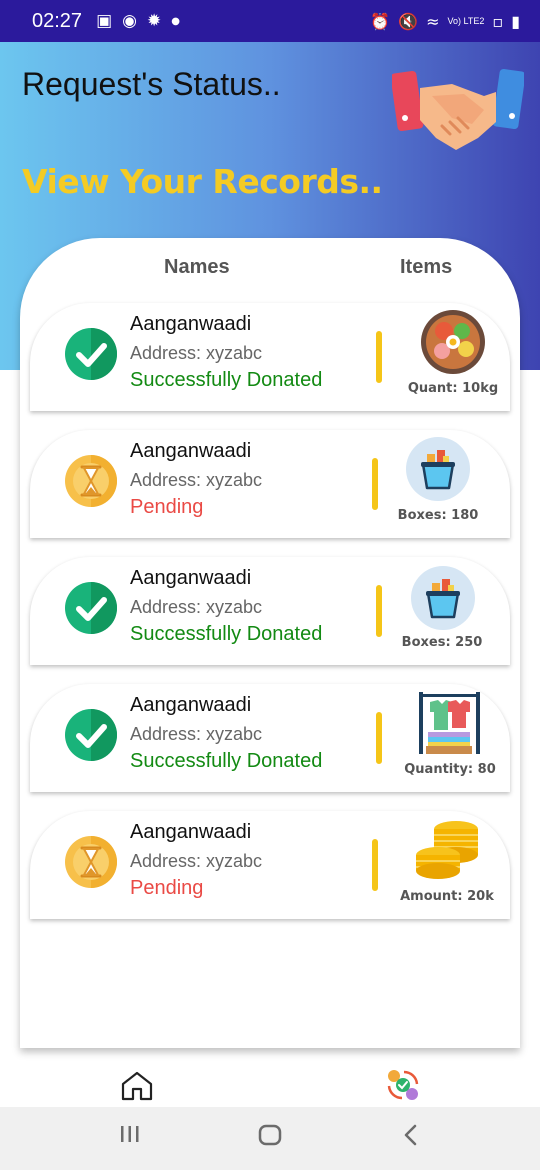  What do you see at coordinates (270, 21) in the screenshot?
I see `status-bar: 02:27 ▣ ◉ ✹ ● ⏰ 🔇 ≈ Vo) LTE2 ▫ ▮` at bounding box center [270, 21].